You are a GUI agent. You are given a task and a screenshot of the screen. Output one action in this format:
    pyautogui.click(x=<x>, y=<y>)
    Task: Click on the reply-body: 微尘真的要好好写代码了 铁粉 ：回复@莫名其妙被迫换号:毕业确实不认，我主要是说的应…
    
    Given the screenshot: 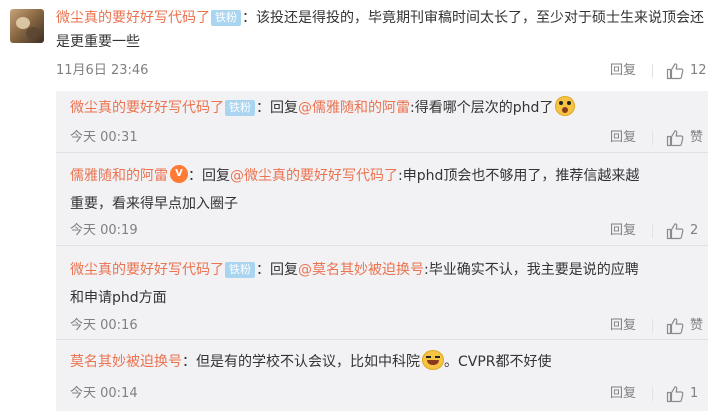 What is the action you would take?
    pyautogui.click(x=355, y=284)
    